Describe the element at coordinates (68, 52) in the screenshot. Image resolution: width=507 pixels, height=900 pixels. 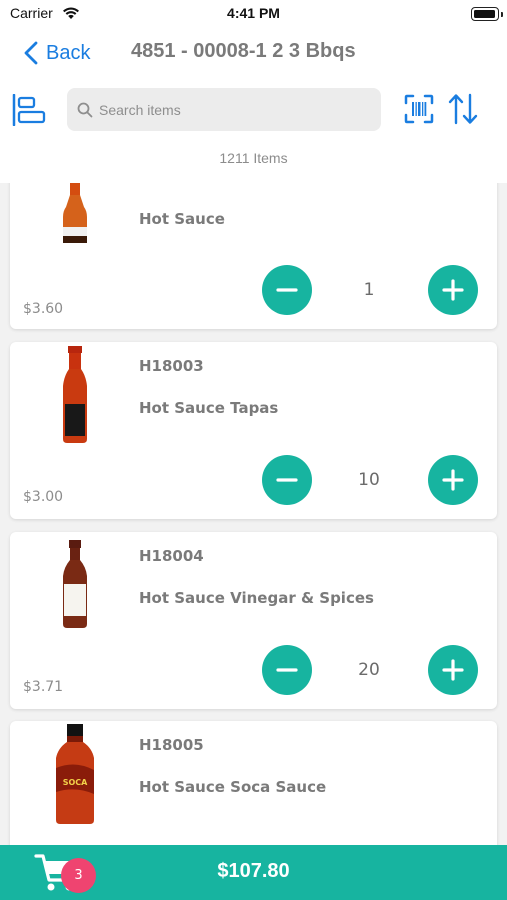
I see `back-label: Back` at that location.